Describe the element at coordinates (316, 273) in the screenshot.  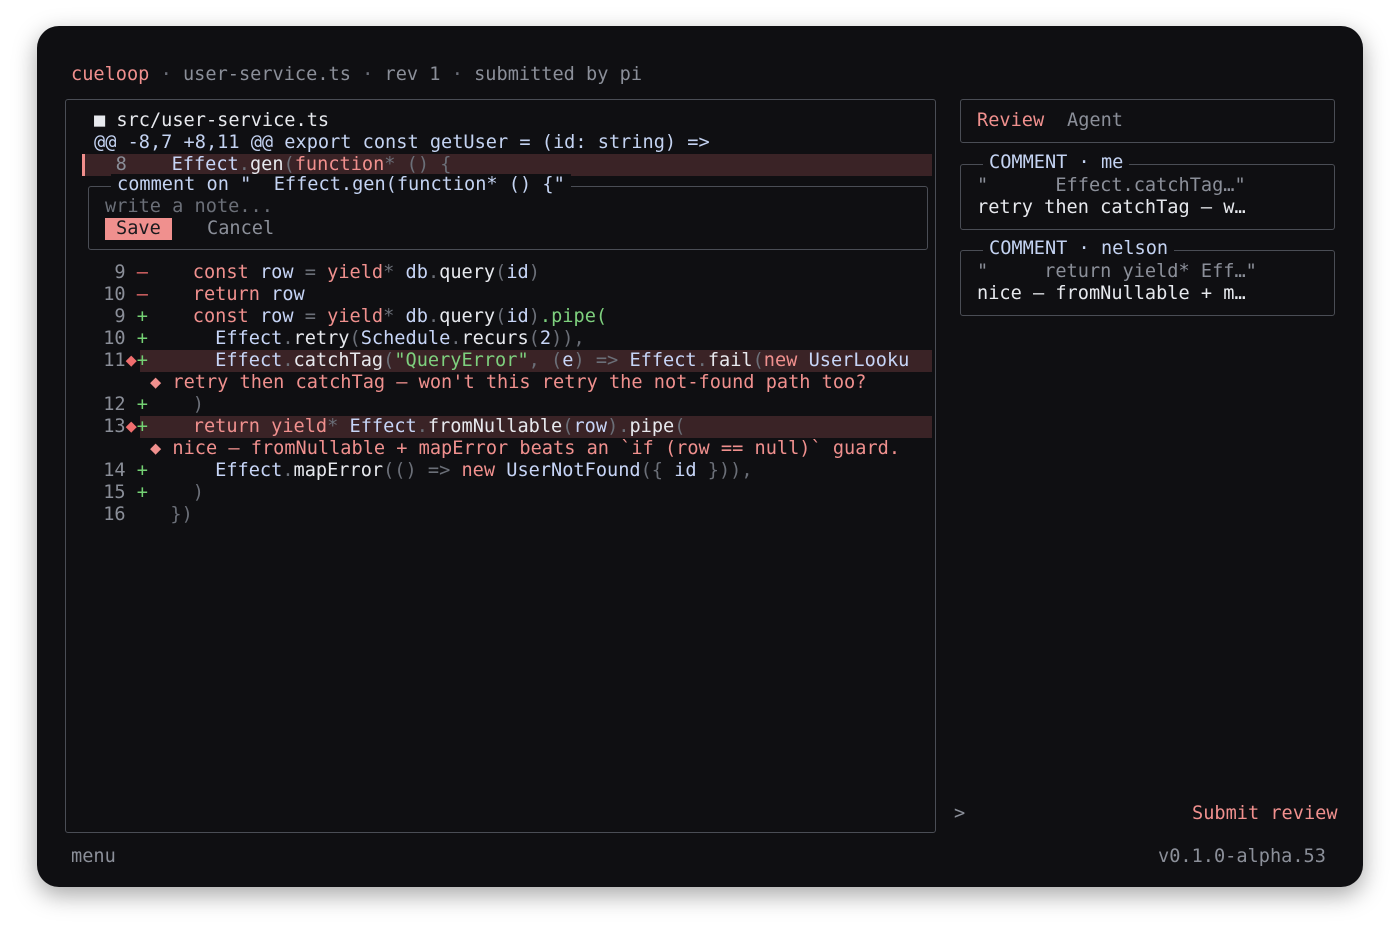
I see `diff-line-removed: 9 – const row = yield* db.query(id)` at that location.